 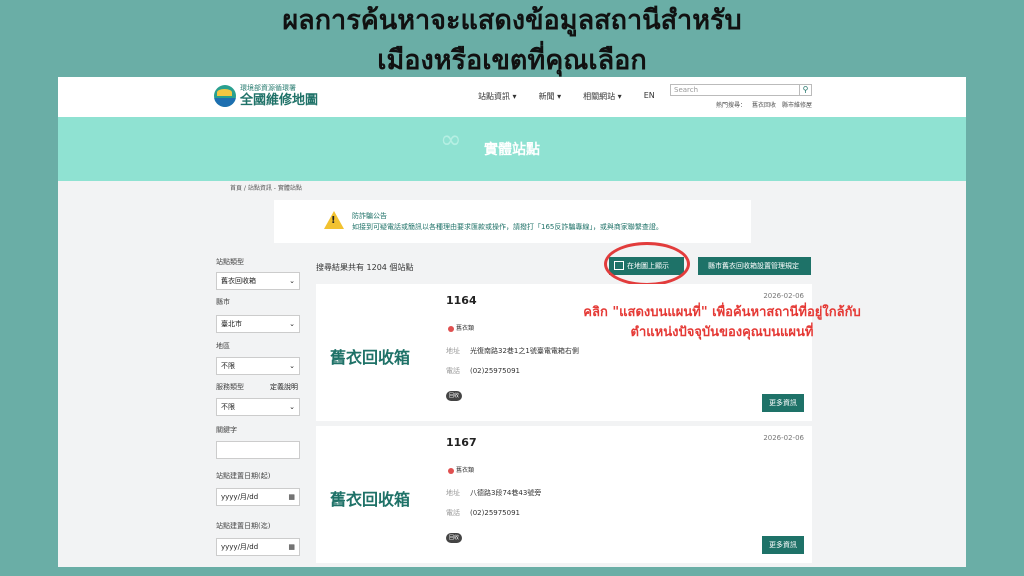 I want to click on logo-title: 全國維修地圖, so click(x=279, y=100).